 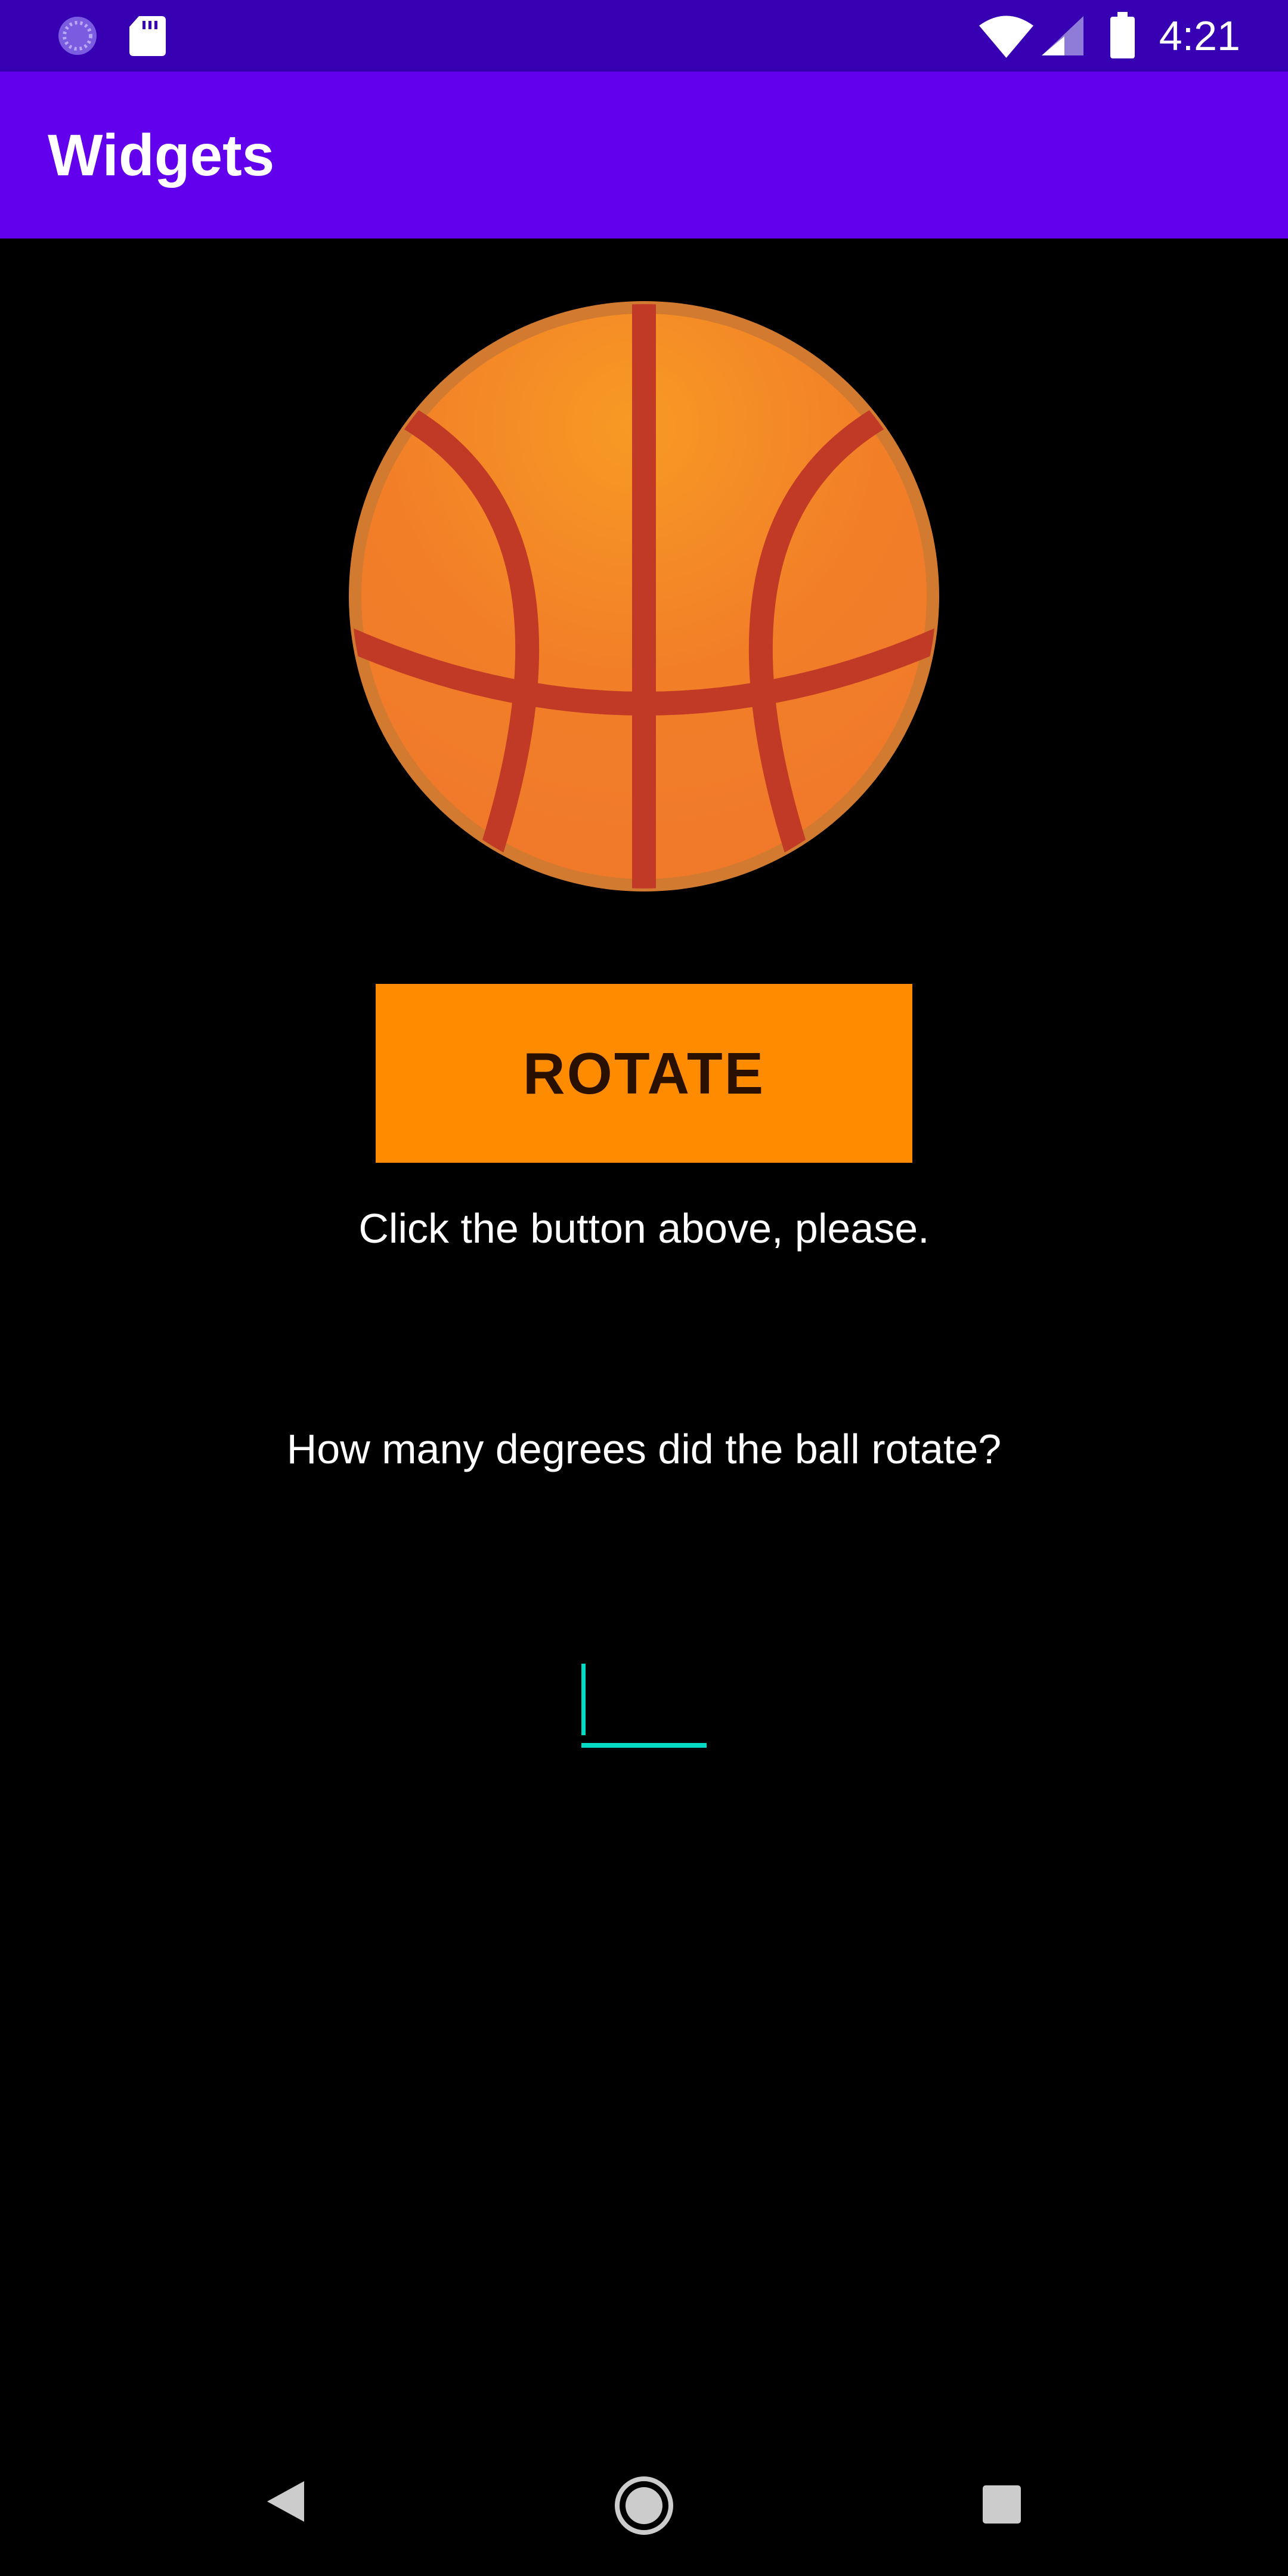 I want to click on rotate-button: ROTATE, so click(x=644, y=1073).